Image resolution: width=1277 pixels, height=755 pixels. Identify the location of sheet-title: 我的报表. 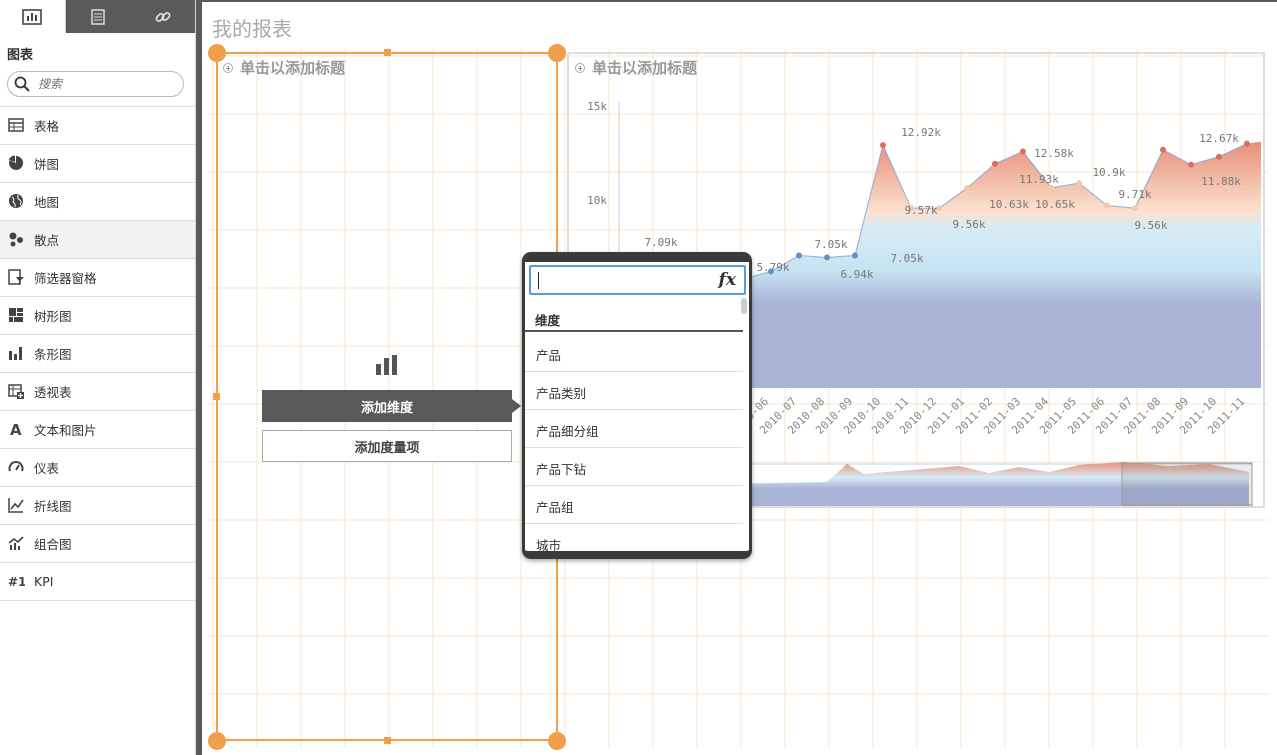
(252, 27).